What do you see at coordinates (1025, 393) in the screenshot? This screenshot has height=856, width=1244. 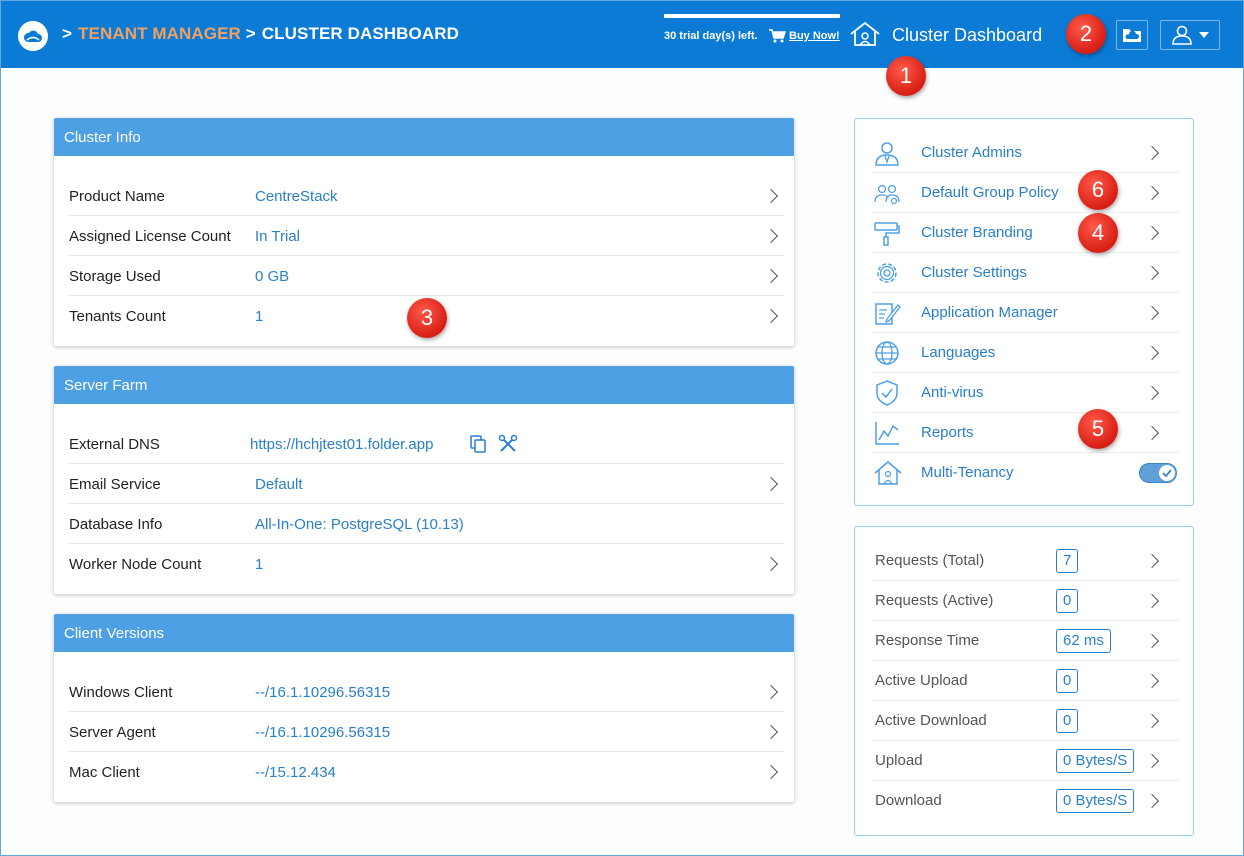 I see `menu-item-anti-virus: Anti-virus` at bounding box center [1025, 393].